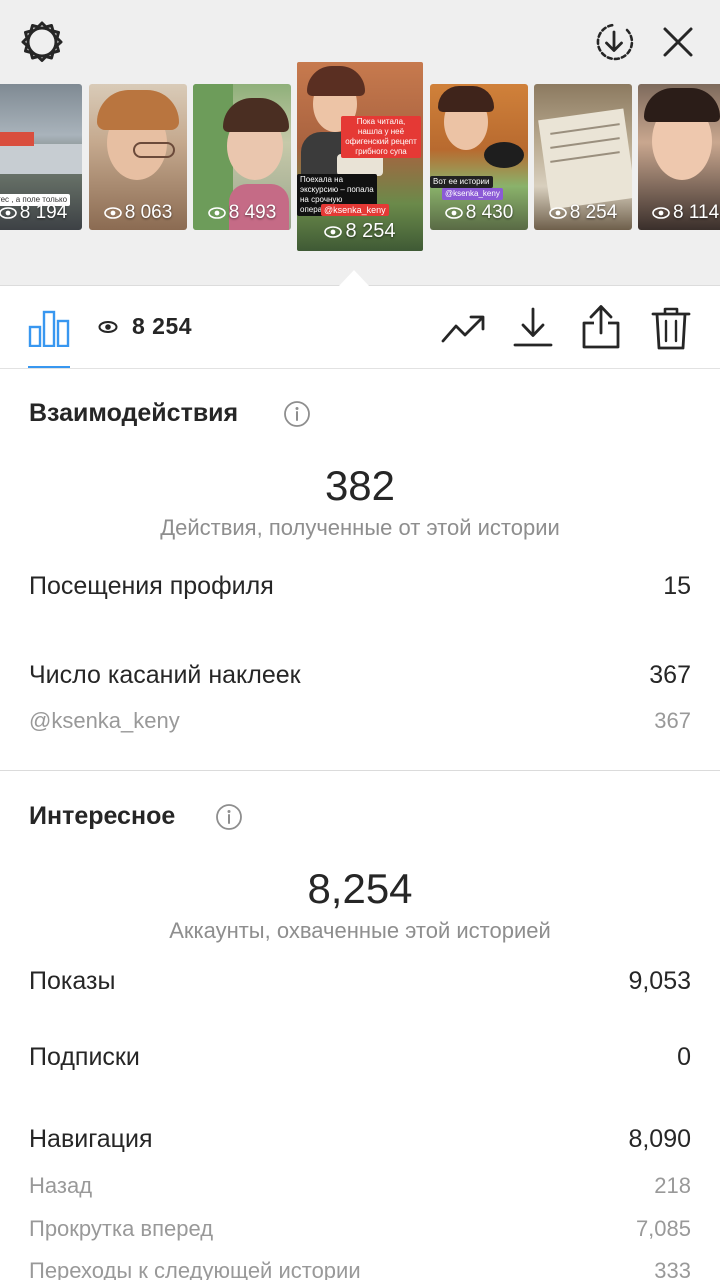 The height and width of the screenshot is (1280, 720). I want to click on promote-trend-icon, so click(463, 329).